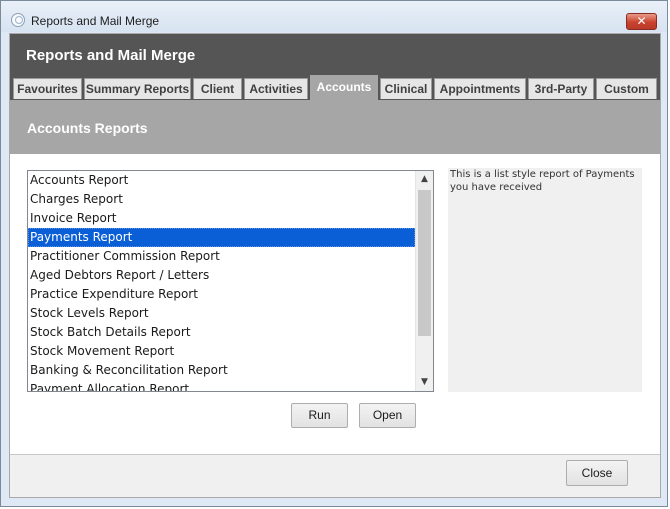 This screenshot has width=670, height=509. What do you see at coordinates (319, 415) in the screenshot?
I see `run-button: Run` at bounding box center [319, 415].